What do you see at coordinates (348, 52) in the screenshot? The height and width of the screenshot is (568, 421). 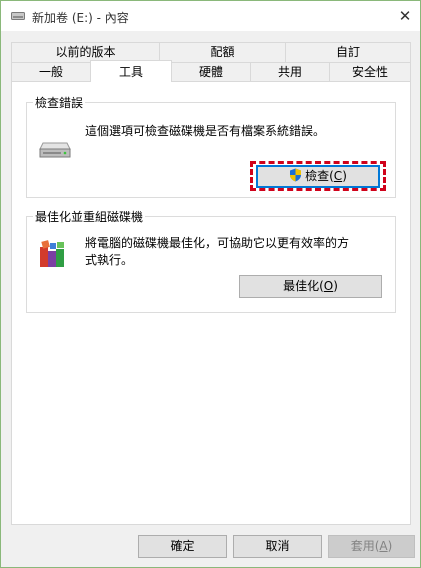 I see `tab-customize: 自訂` at bounding box center [348, 52].